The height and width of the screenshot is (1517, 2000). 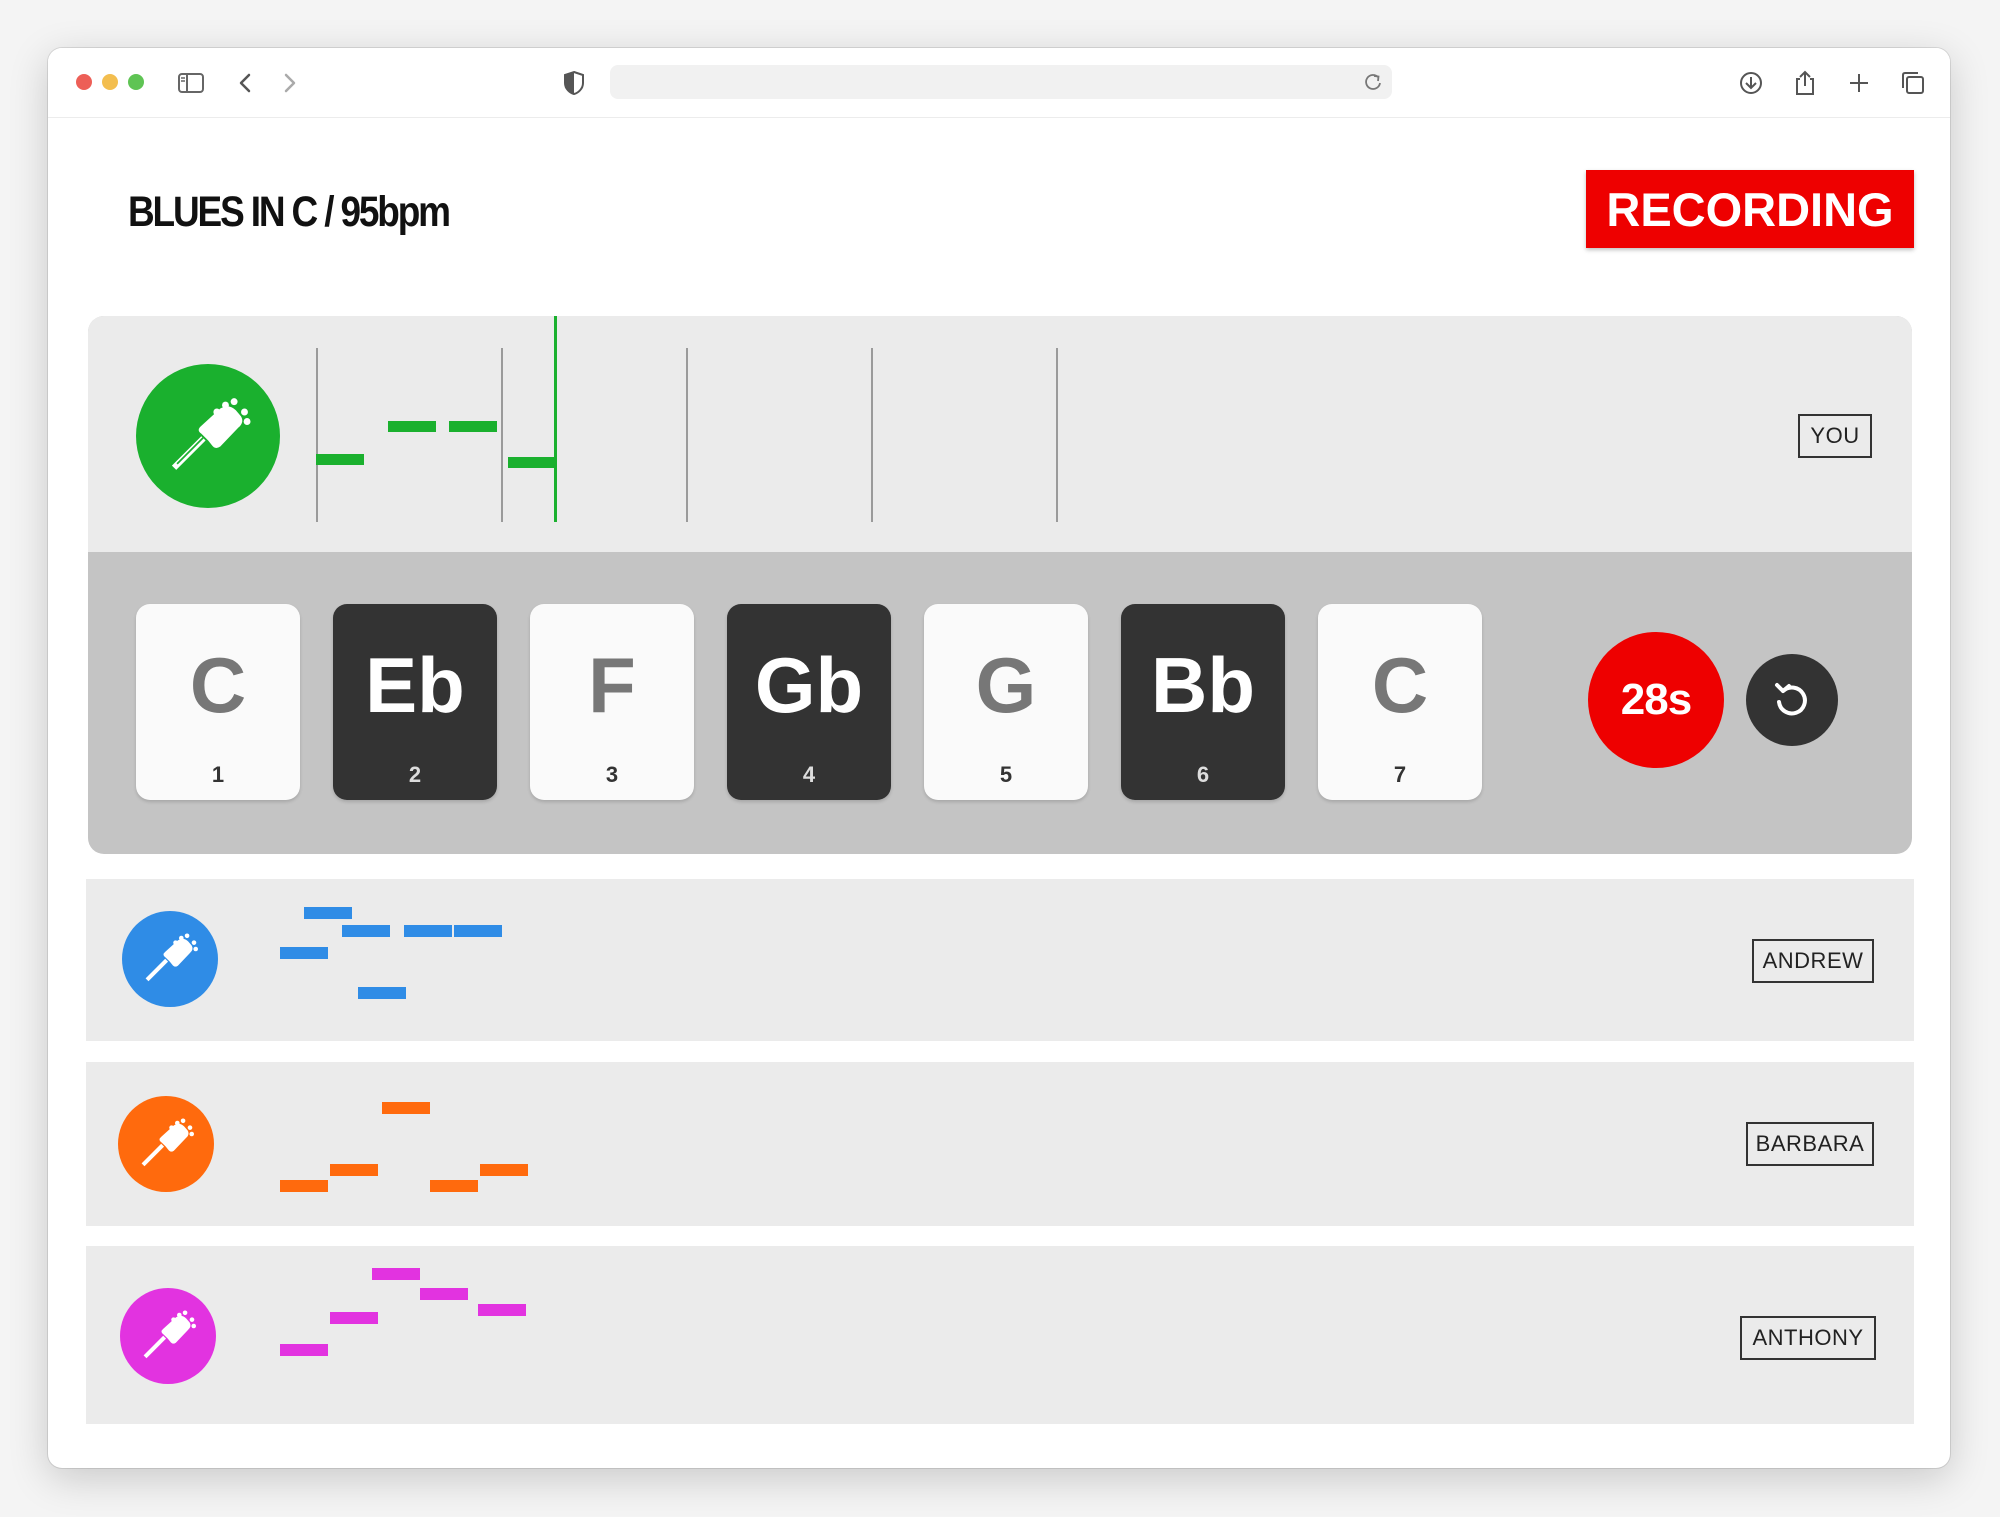 I want to click on new-tab-icon, so click(x=1859, y=83).